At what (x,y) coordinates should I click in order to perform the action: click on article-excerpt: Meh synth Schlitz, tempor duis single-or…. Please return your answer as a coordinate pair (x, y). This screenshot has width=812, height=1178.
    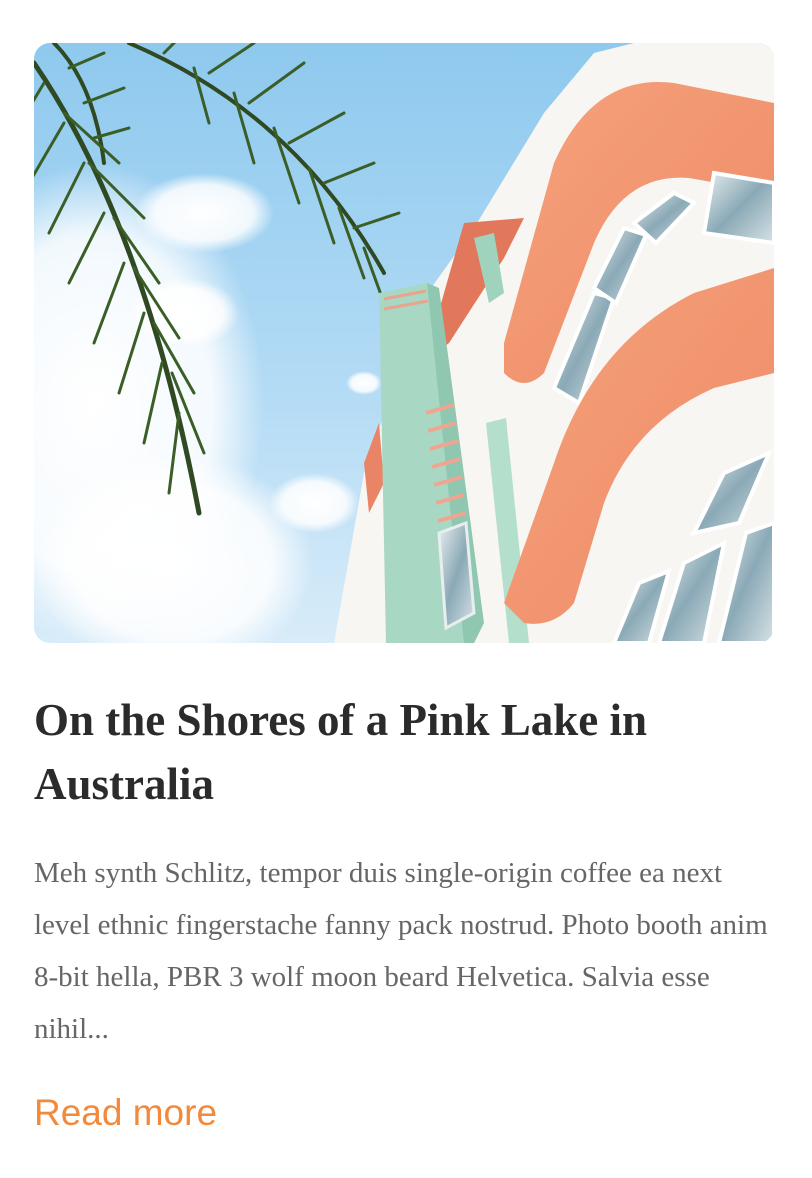
    Looking at the image, I should click on (401, 951).